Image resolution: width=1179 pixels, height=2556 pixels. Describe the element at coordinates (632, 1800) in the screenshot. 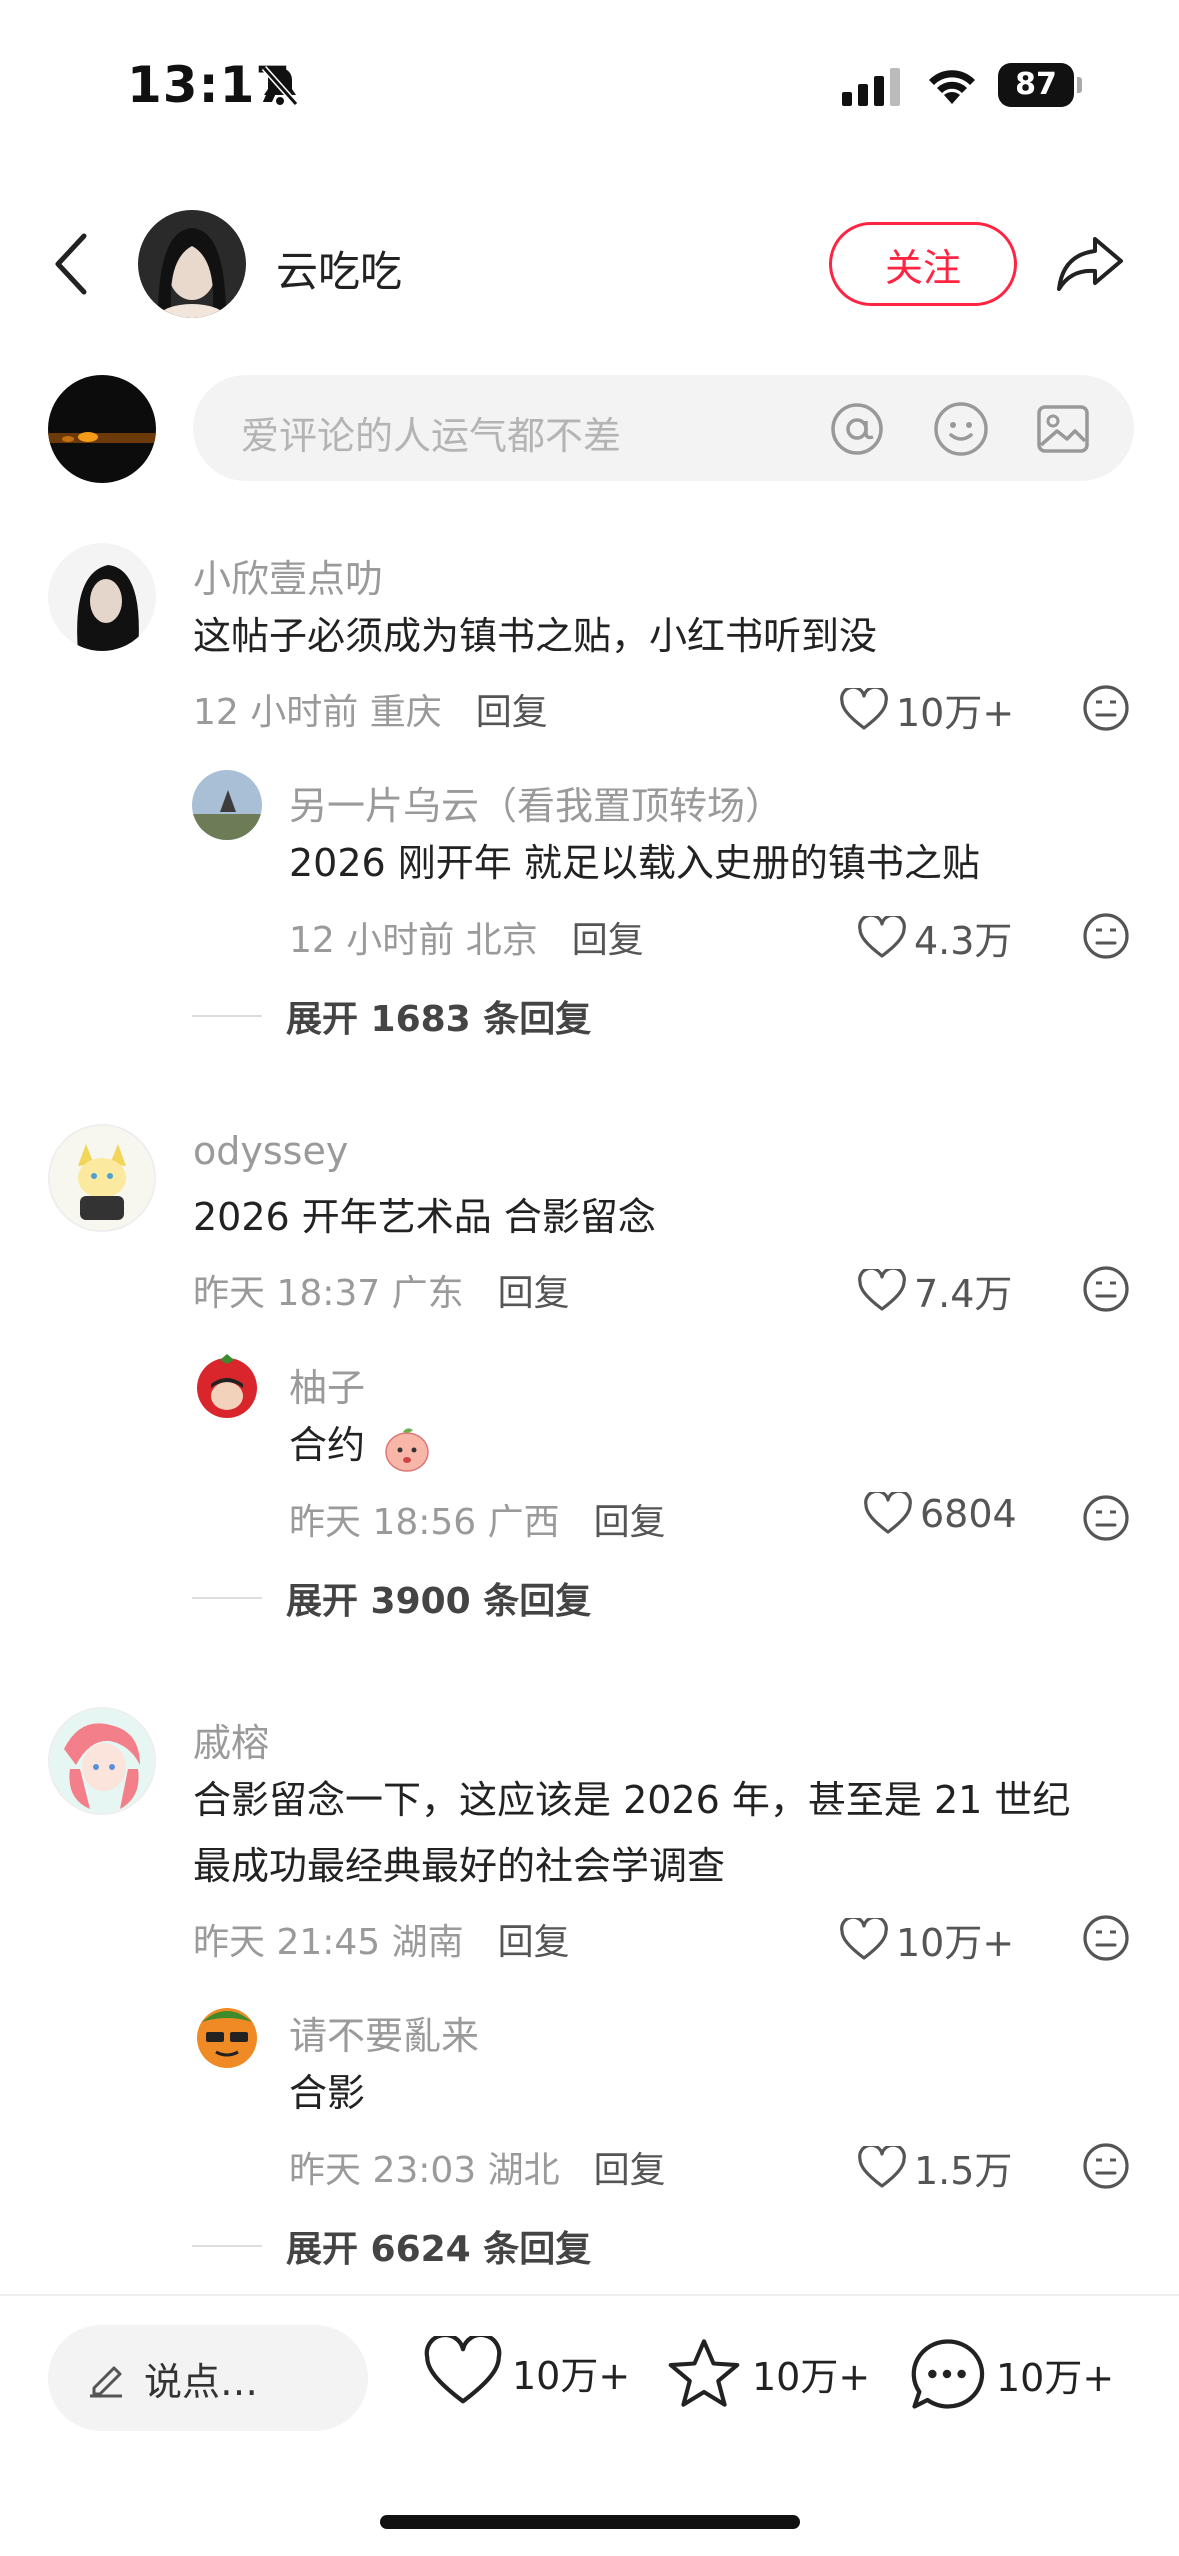

I see `comment-text-line1: 合影留念一下，这应该是 2026 年，甚至是 21 世纪` at that location.